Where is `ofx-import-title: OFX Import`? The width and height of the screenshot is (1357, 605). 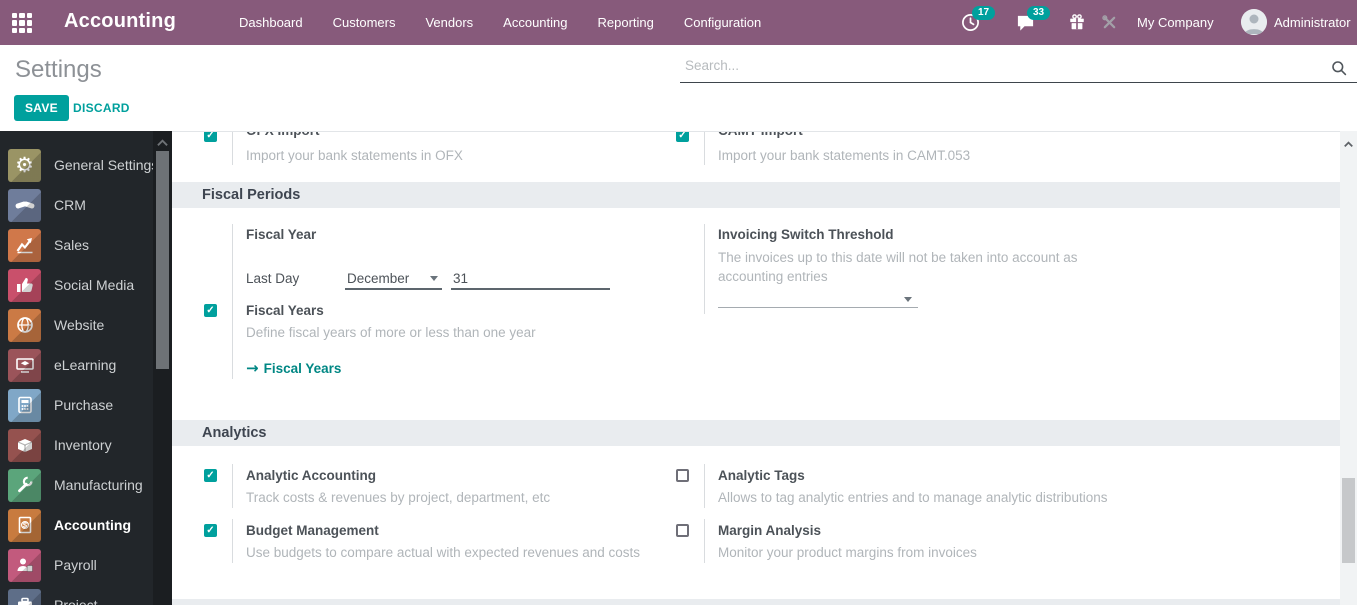
ofx-import-title: OFX Import is located at coordinates (283, 135).